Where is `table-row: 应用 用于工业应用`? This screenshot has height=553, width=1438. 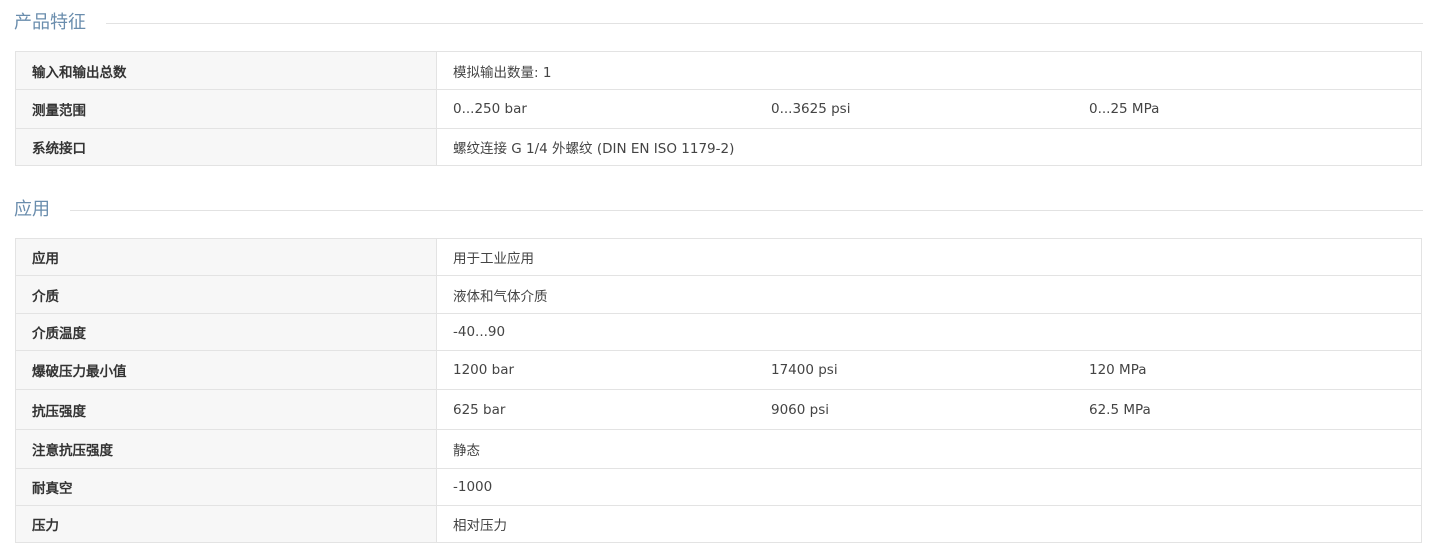
table-row: 应用 用于工业应用 is located at coordinates (718, 257).